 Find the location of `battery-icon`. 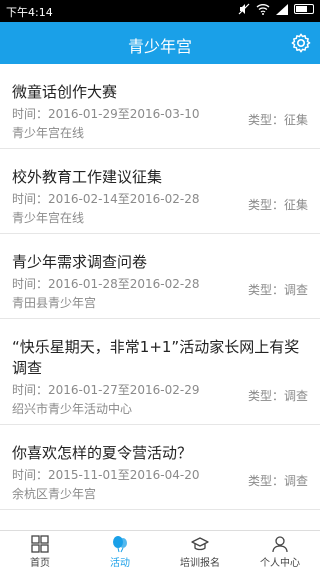

battery-icon is located at coordinates (304, 9).